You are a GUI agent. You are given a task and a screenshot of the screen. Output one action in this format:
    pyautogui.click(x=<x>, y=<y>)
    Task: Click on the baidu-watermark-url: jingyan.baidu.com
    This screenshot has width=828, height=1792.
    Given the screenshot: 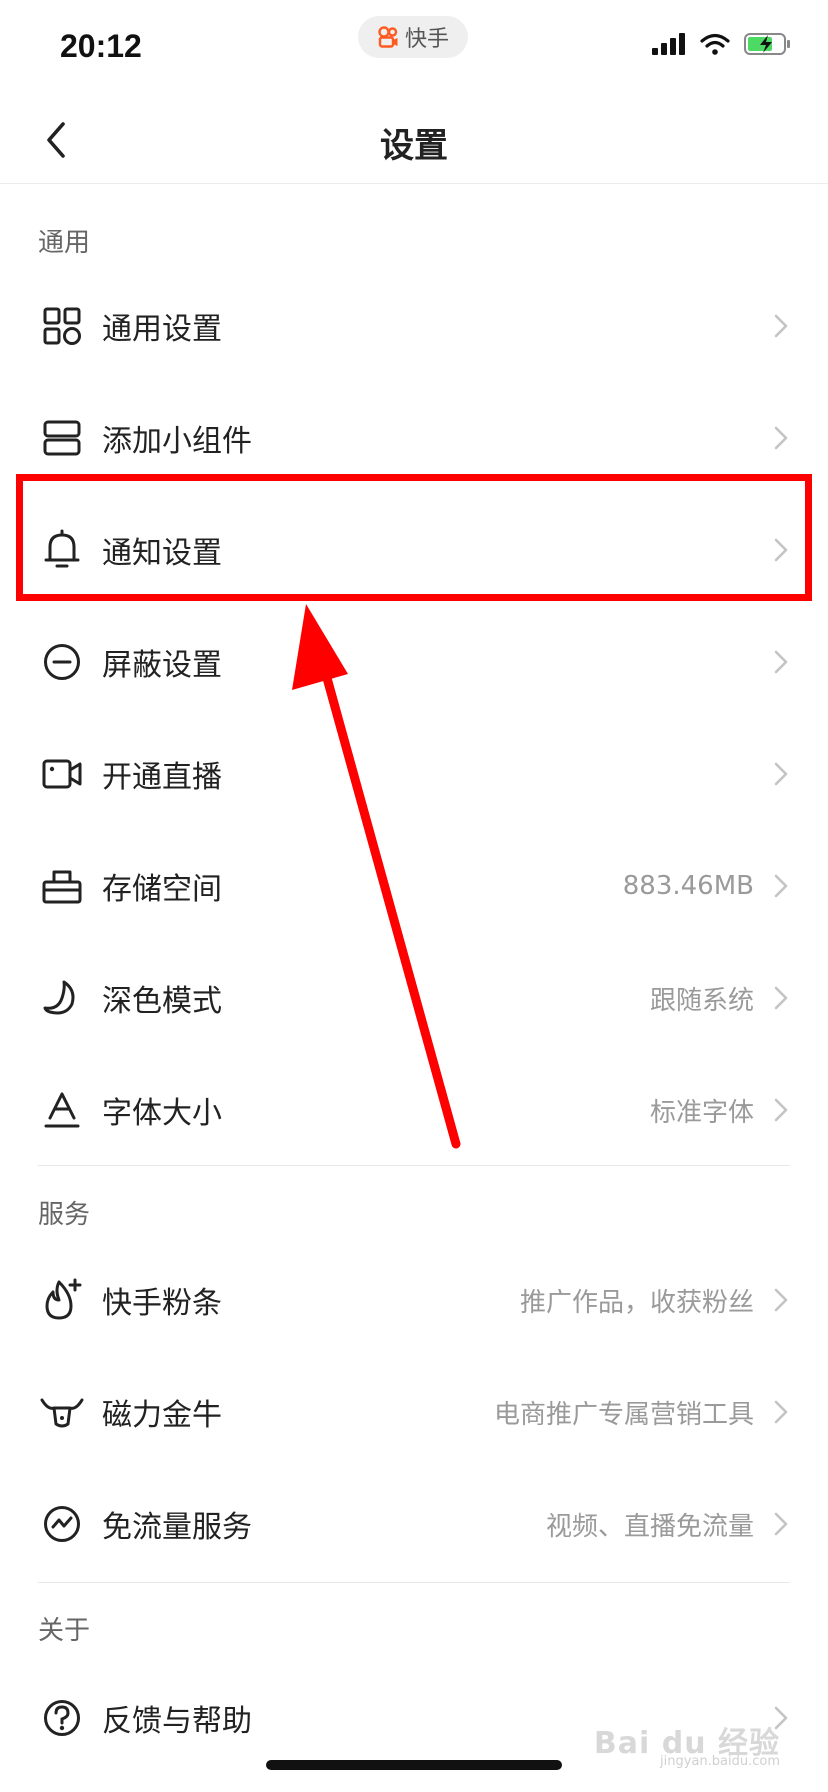 What is the action you would take?
    pyautogui.click(x=720, y=1761)
    